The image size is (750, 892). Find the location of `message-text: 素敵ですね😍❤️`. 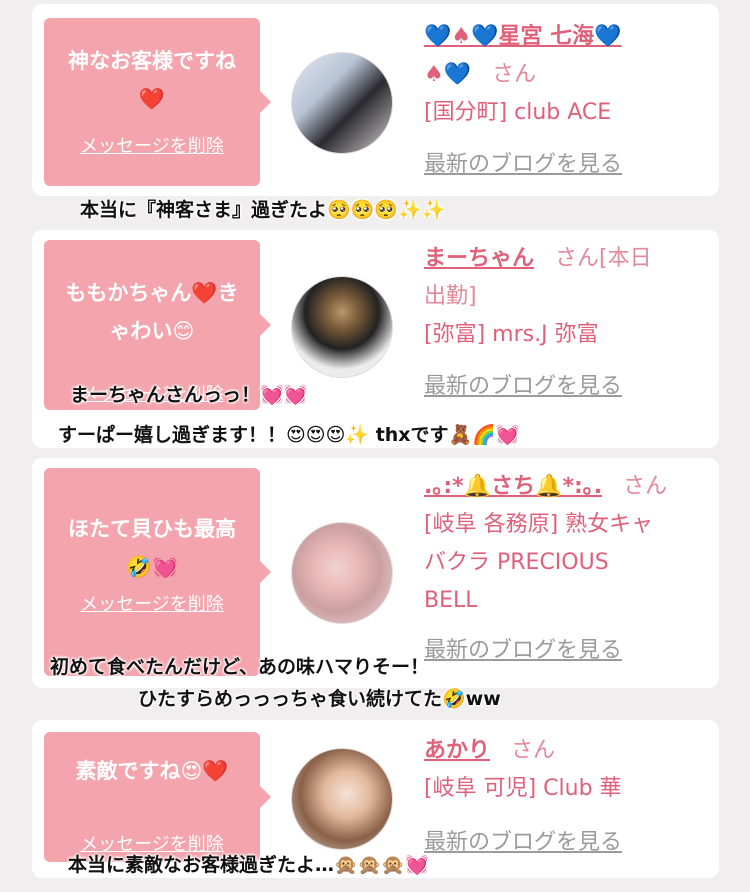

message-text: 素敵ですね😍❤️ is located at coordinates (152, 771).